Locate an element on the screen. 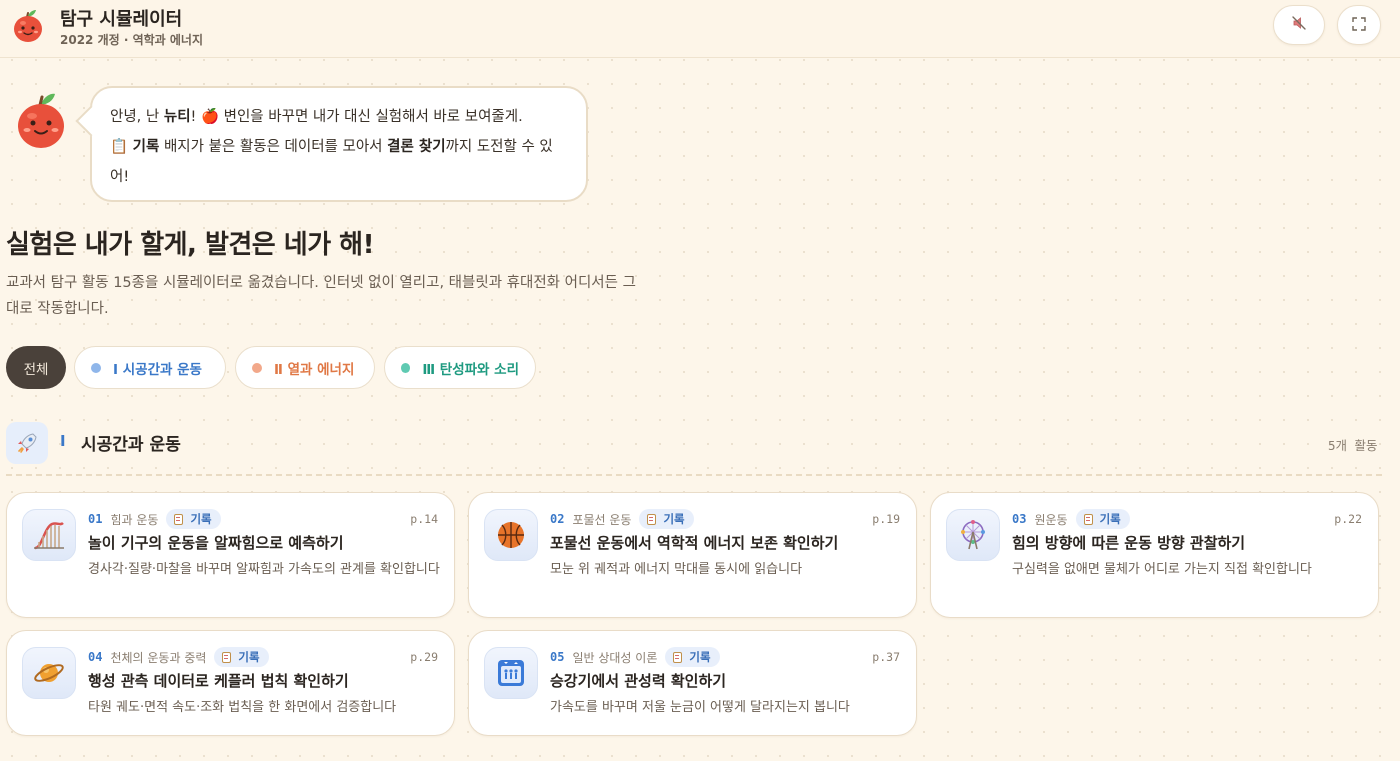 The width and height of the screenshot is (1400, 761). card-number: 01 is located at coordinates (95, 519).